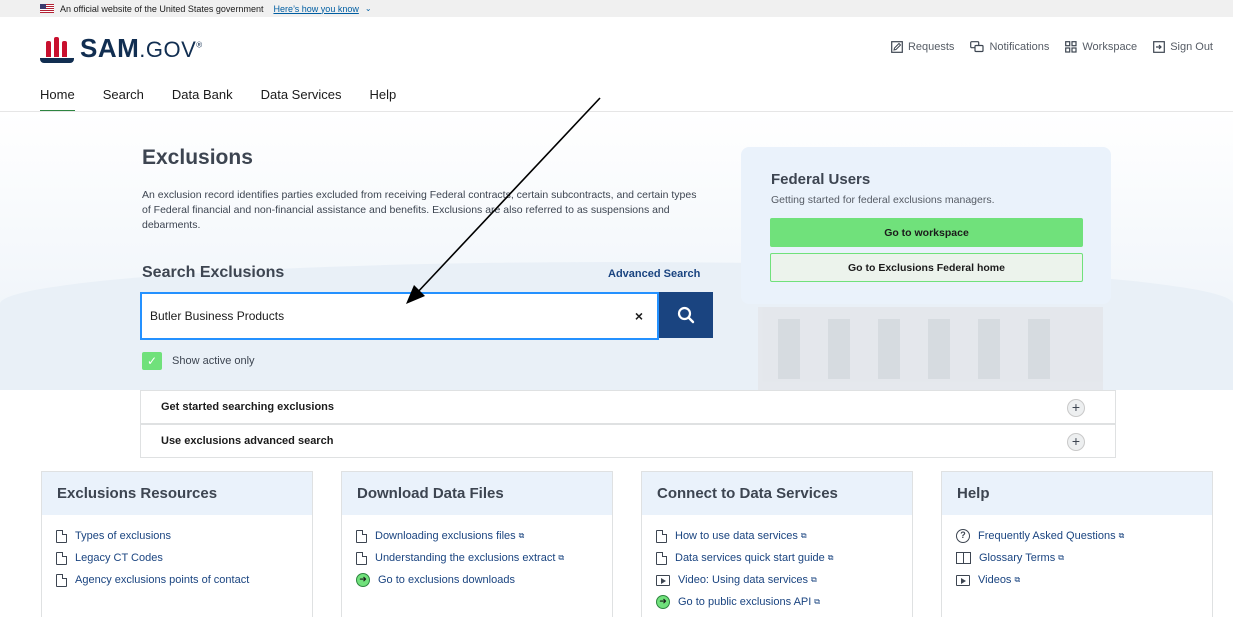 The image size is (1233, 617). I want to click on nav-item-data-bank: Data Bank, so click(202, 100).